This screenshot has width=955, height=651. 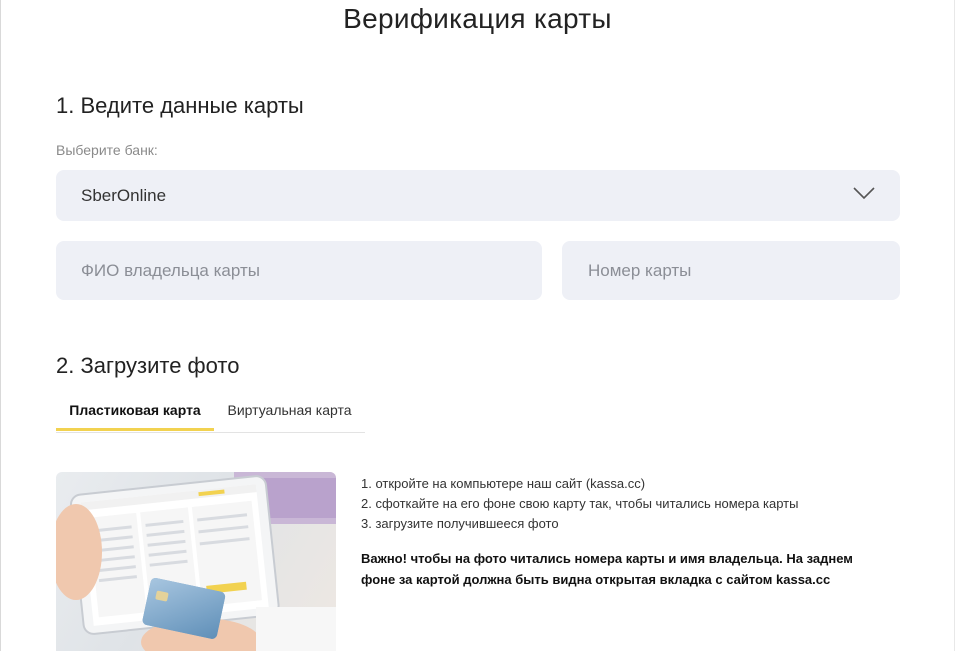 I want to click on page-left-border, so click(x=0, y=325).